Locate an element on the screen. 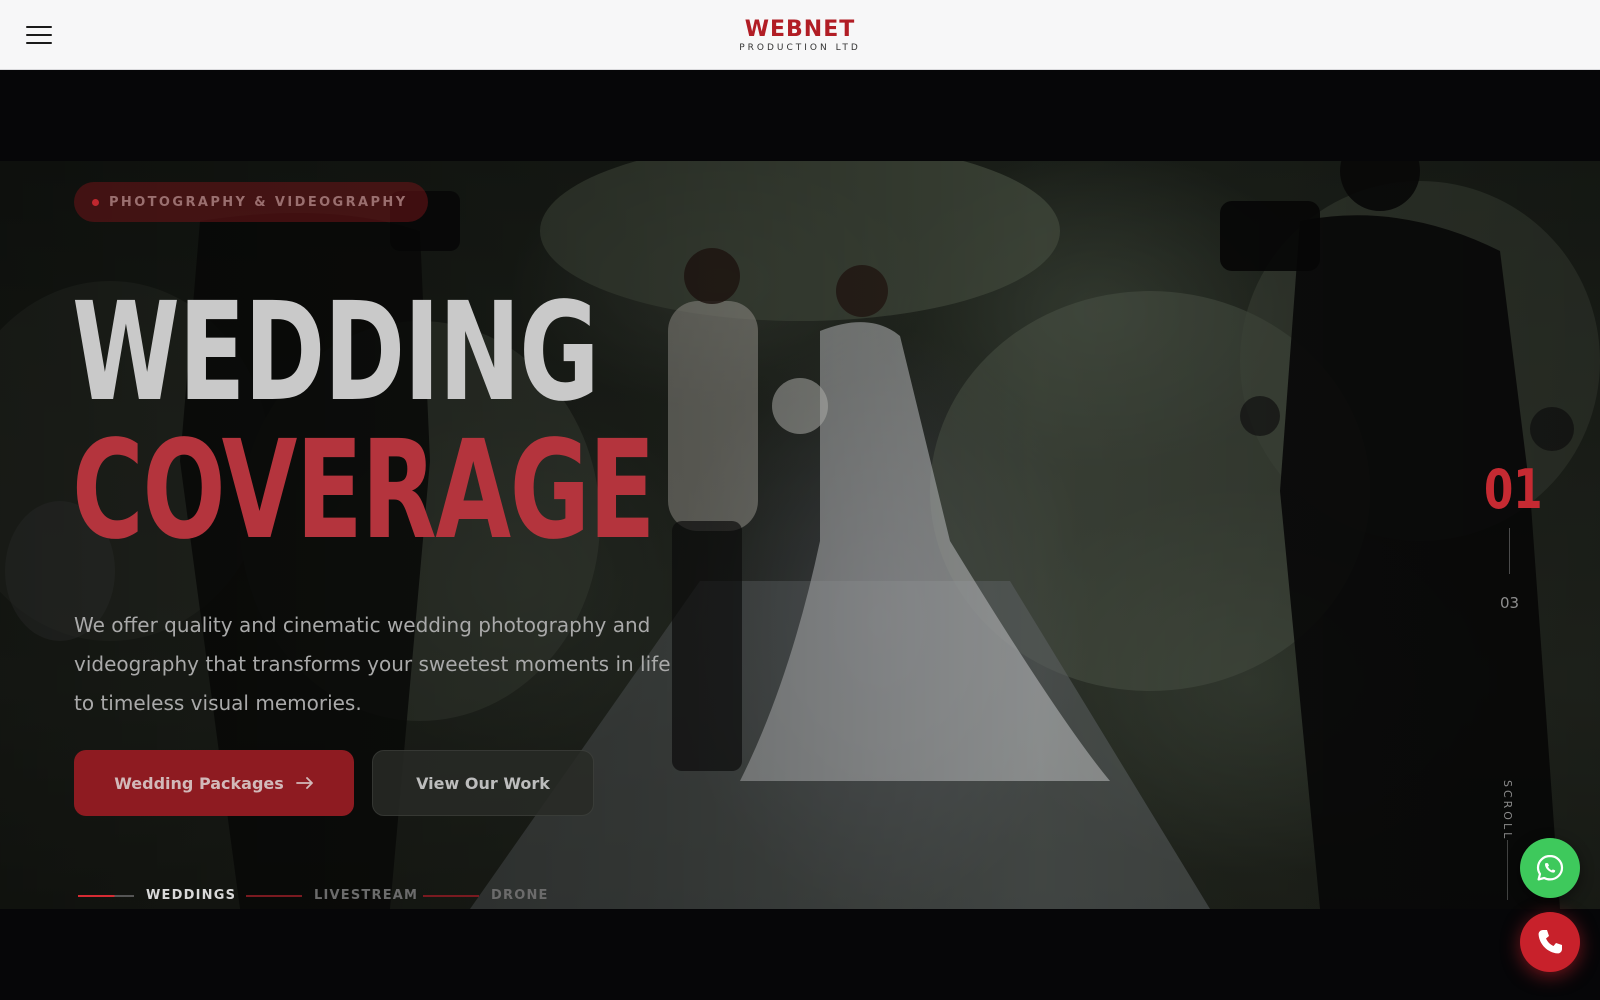 This screenshot has height=1000, width=1600. hero-title-line2: COVERAGE is located at coordinates (364, 491).